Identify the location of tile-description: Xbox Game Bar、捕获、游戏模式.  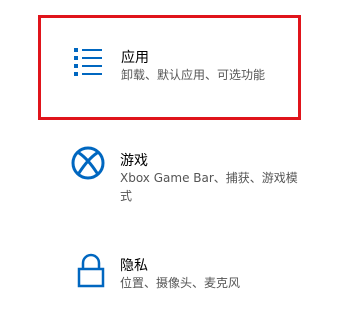
(209, 187).